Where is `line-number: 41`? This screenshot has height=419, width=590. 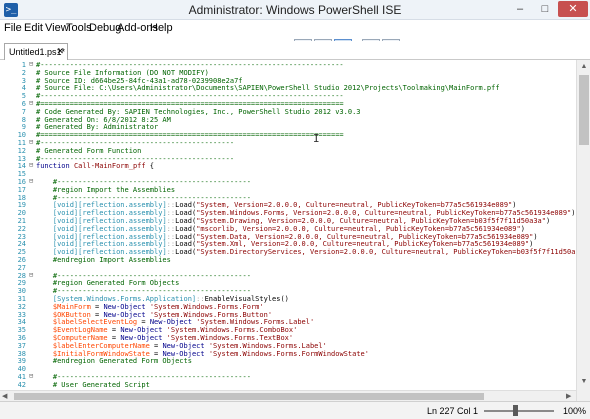
line-number: 41 is located at coordinates (21, 377).